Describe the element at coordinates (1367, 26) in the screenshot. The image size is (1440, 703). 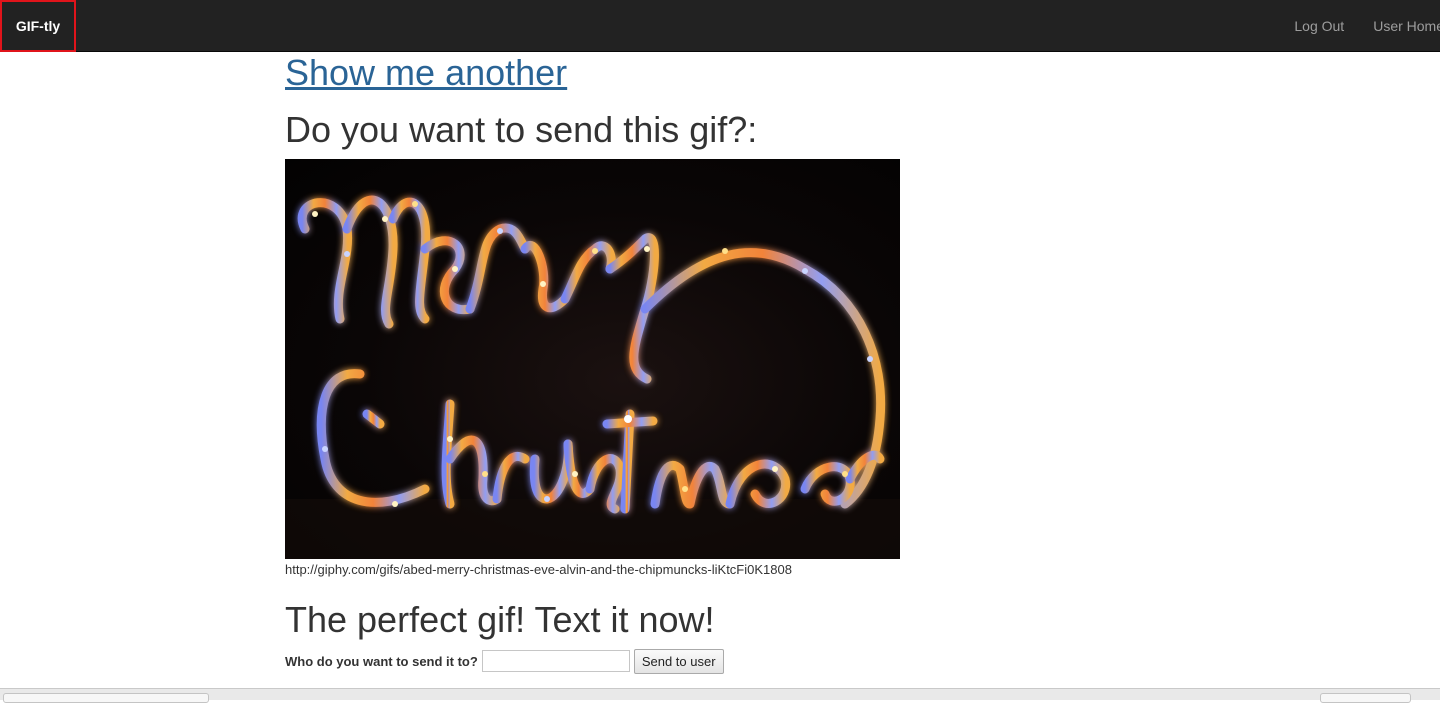
I see `navbar-links: Log Out User Home` at that location.